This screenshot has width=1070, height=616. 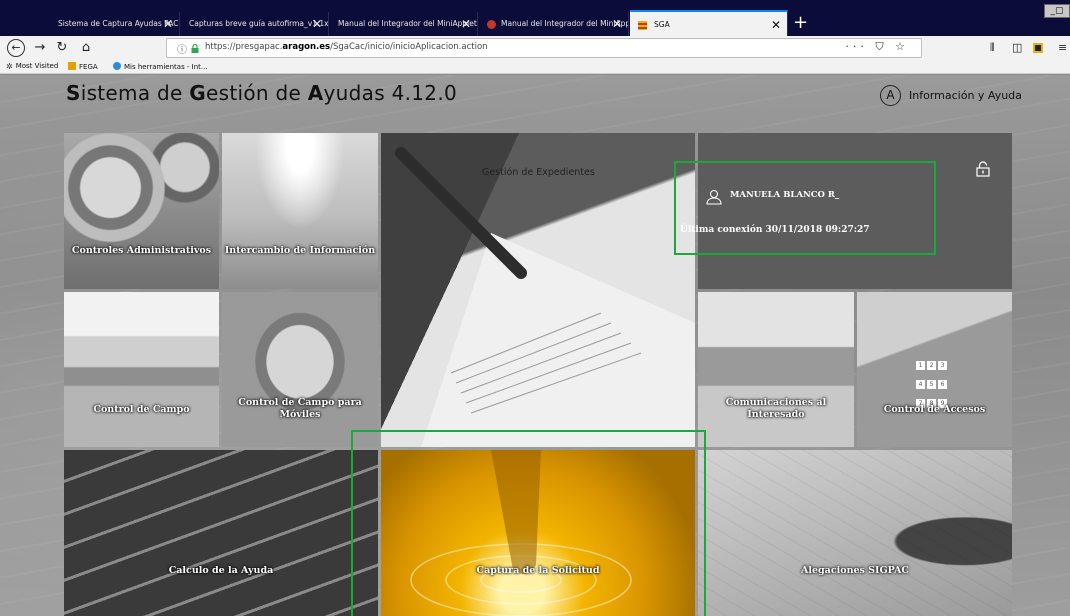 I want to click on tile-label: Gestión de Expedientes, so click(x=538, y=172).